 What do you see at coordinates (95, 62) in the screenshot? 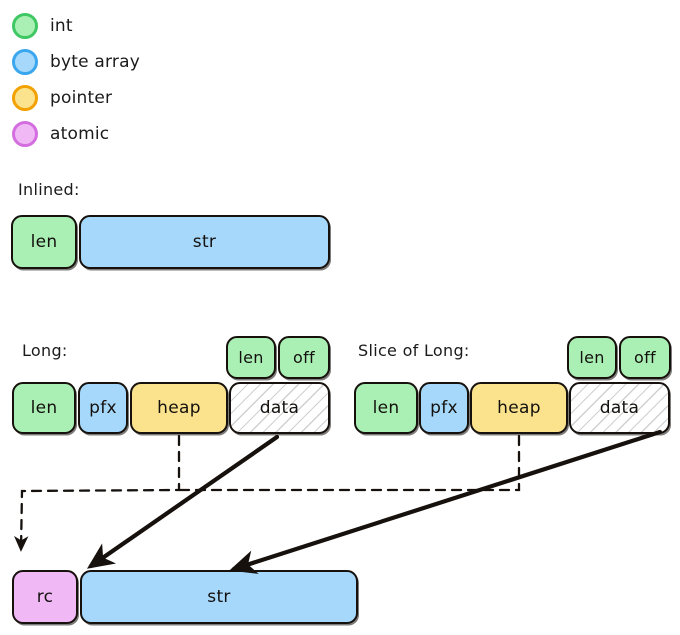
I see `legend-label-byte-array: byte array` at bounding box center [95, 62].